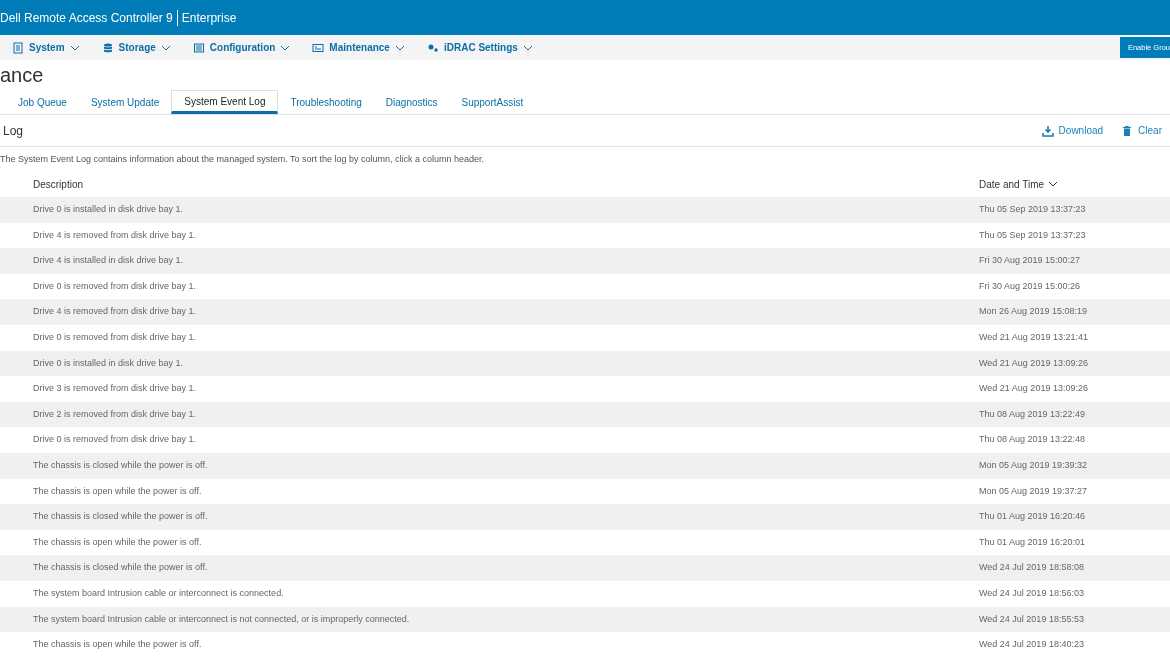 This screenshot has width=1170, height=663. Describe the element at coordinates (115, 388) in the screenshot. I see `table-cell: Drive 3 is removed from disk drive bay 1.` at that location.